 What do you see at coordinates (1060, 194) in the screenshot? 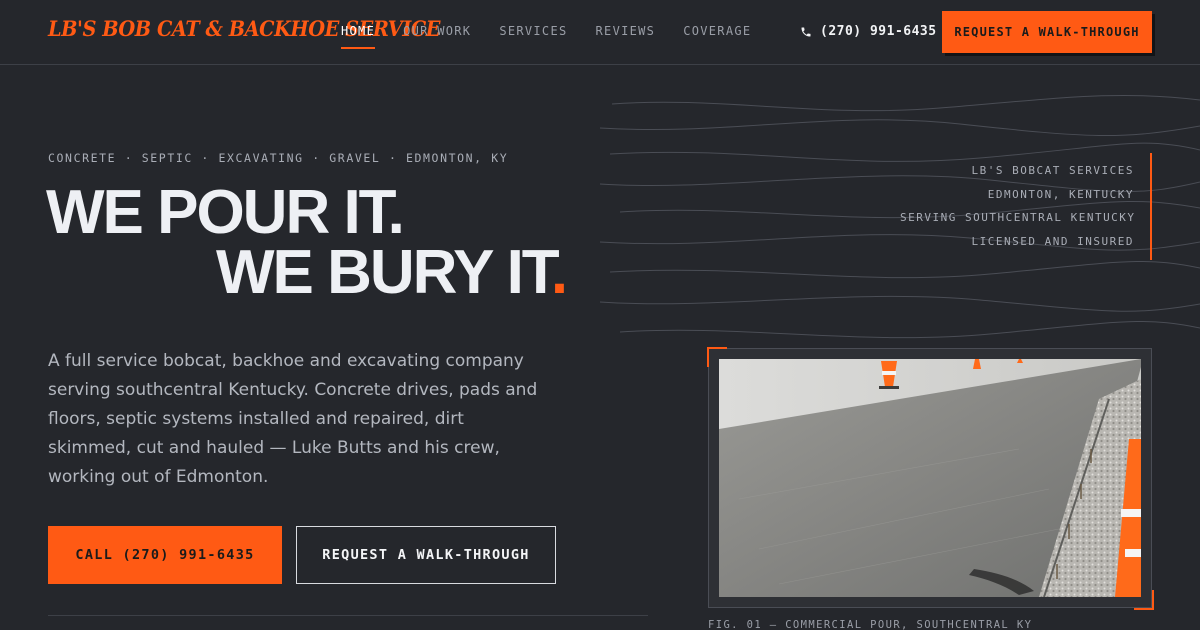
I see `spec-line-location: EDMONTON, KENTUCKY` at bounding box center [1060, 194].